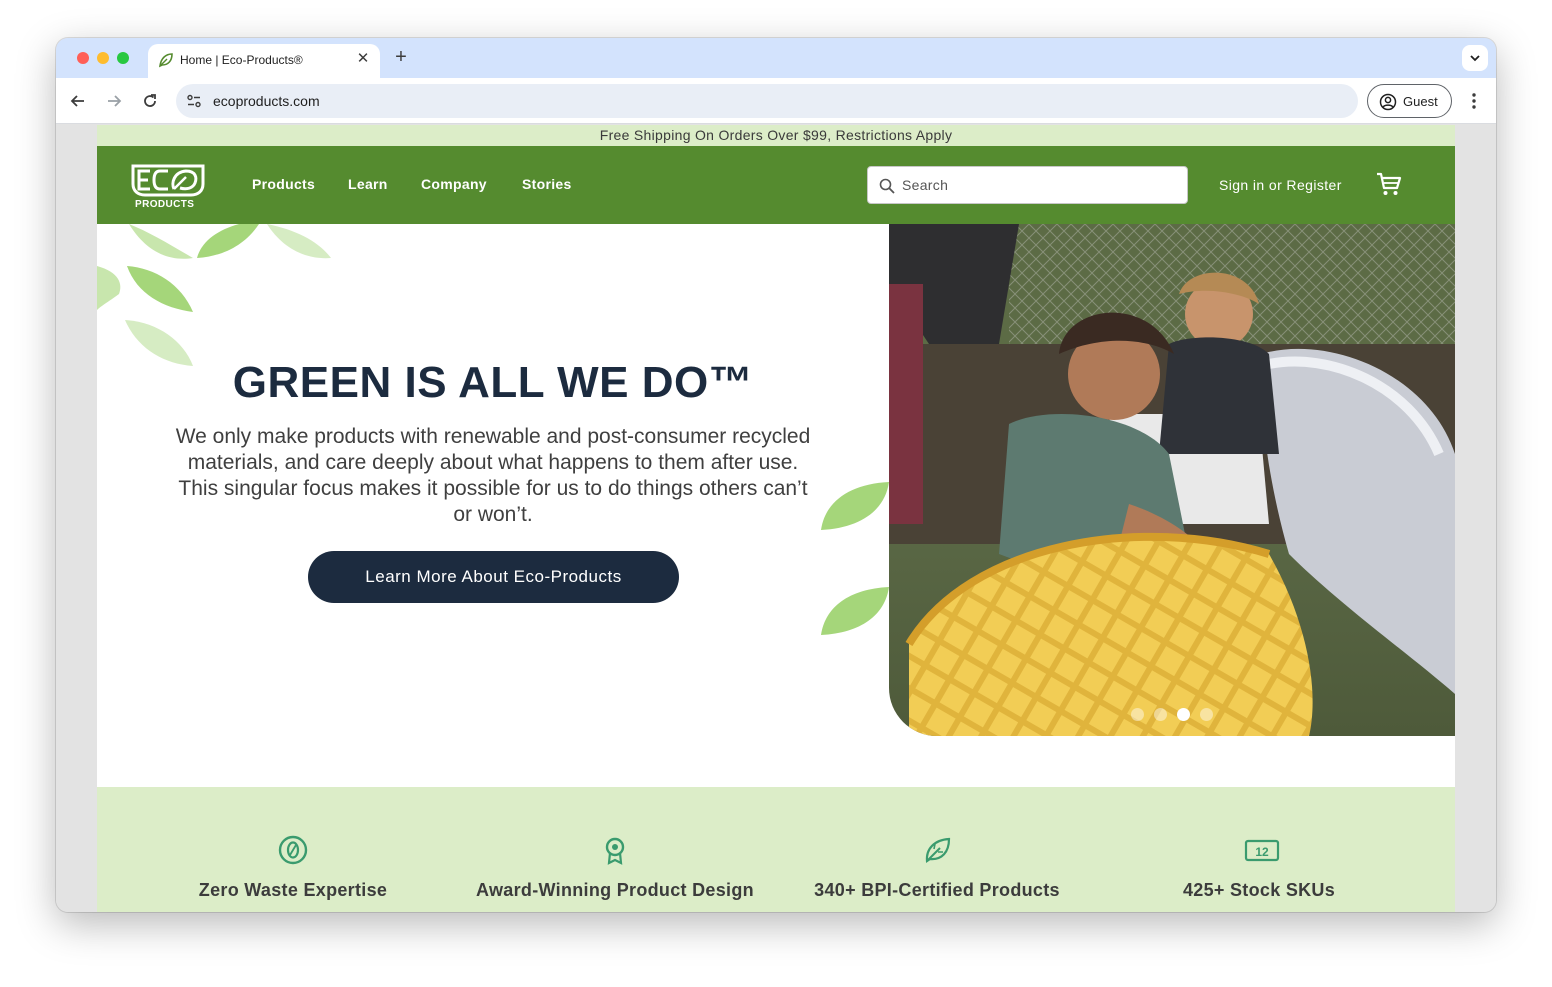  I want to click on search-icon, so click(887, 186).